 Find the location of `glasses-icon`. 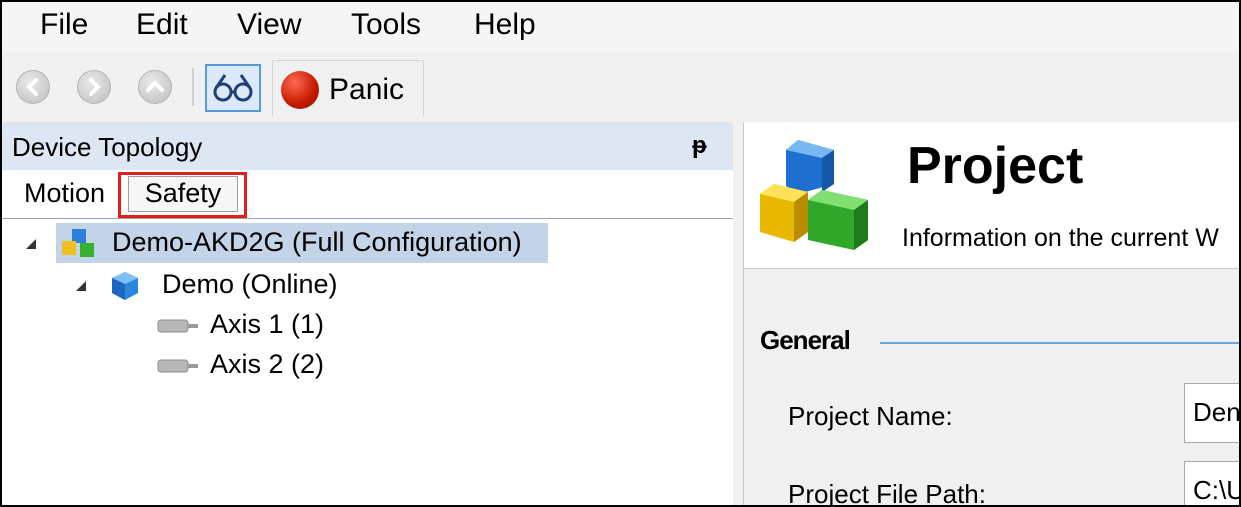

glasses-icon is located at coordinates (233, 88).